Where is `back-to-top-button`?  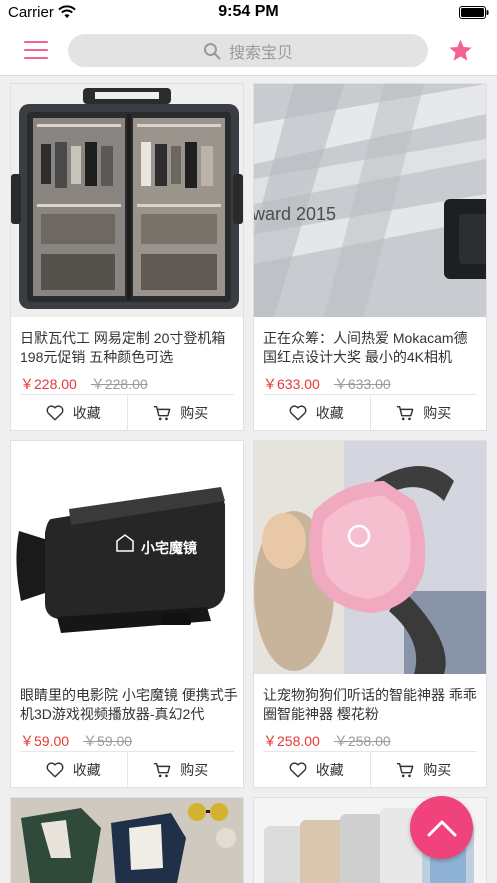
back-to-top-button is located at coordinates (441, 827).